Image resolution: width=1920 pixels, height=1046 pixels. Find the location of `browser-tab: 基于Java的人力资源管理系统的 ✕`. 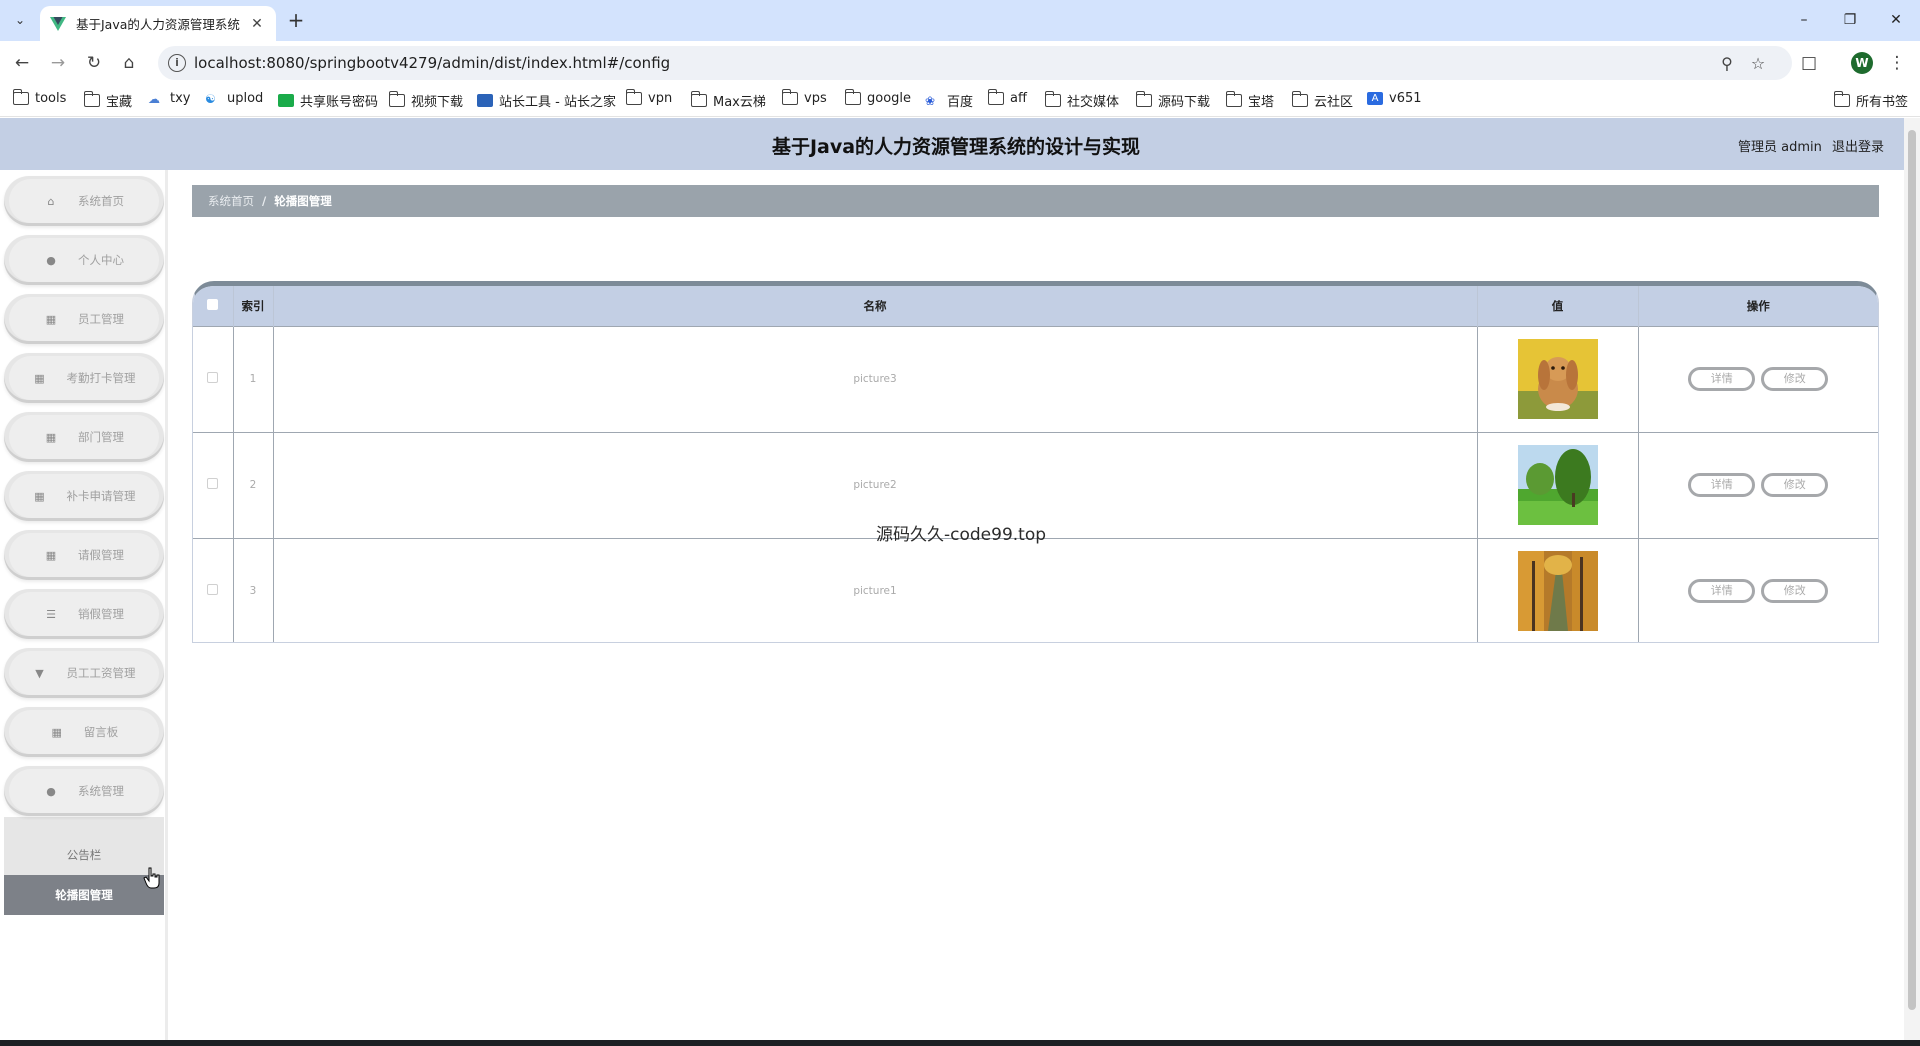

browser-tab: 基于Java的人力资源管理系统的 ✕ is located at coordinates (158, 23).